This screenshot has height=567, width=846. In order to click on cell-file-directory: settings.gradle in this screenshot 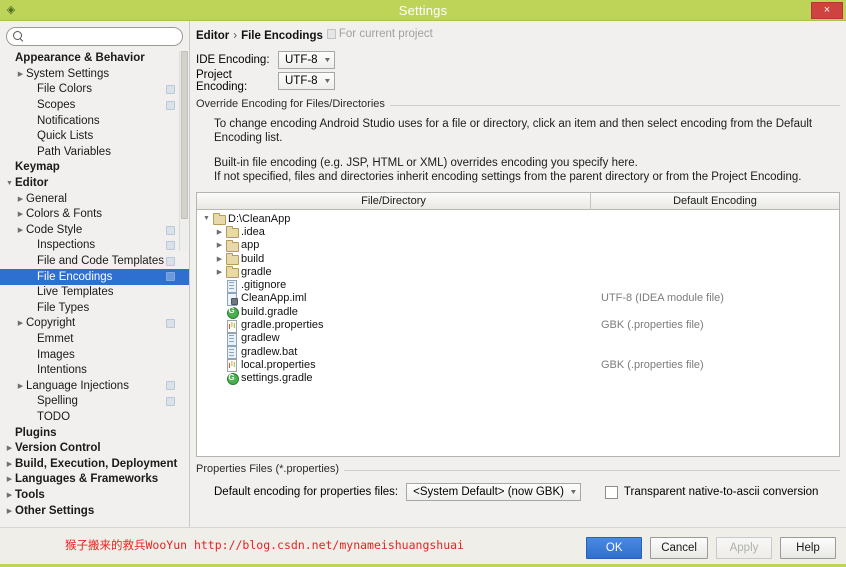, I will do `click(394, 379)`.